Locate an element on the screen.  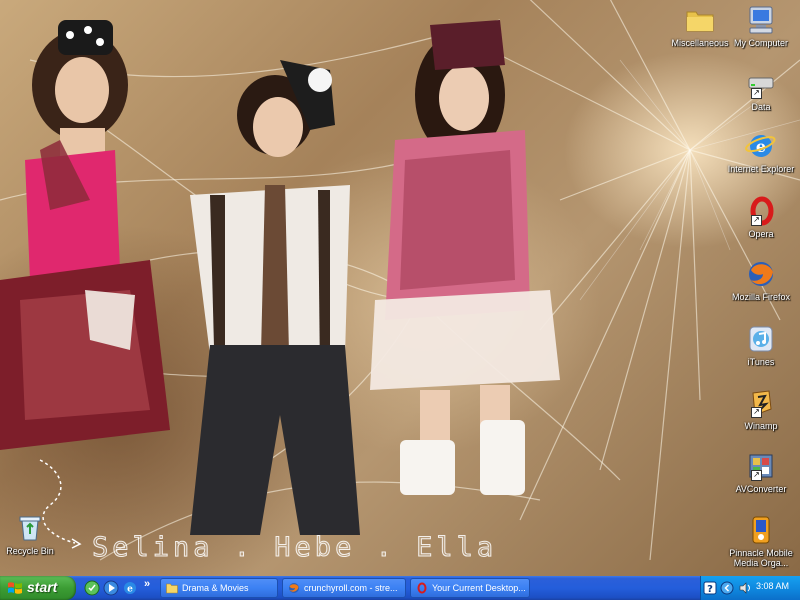
help-icon: ? is located at coordinates (710, 588).